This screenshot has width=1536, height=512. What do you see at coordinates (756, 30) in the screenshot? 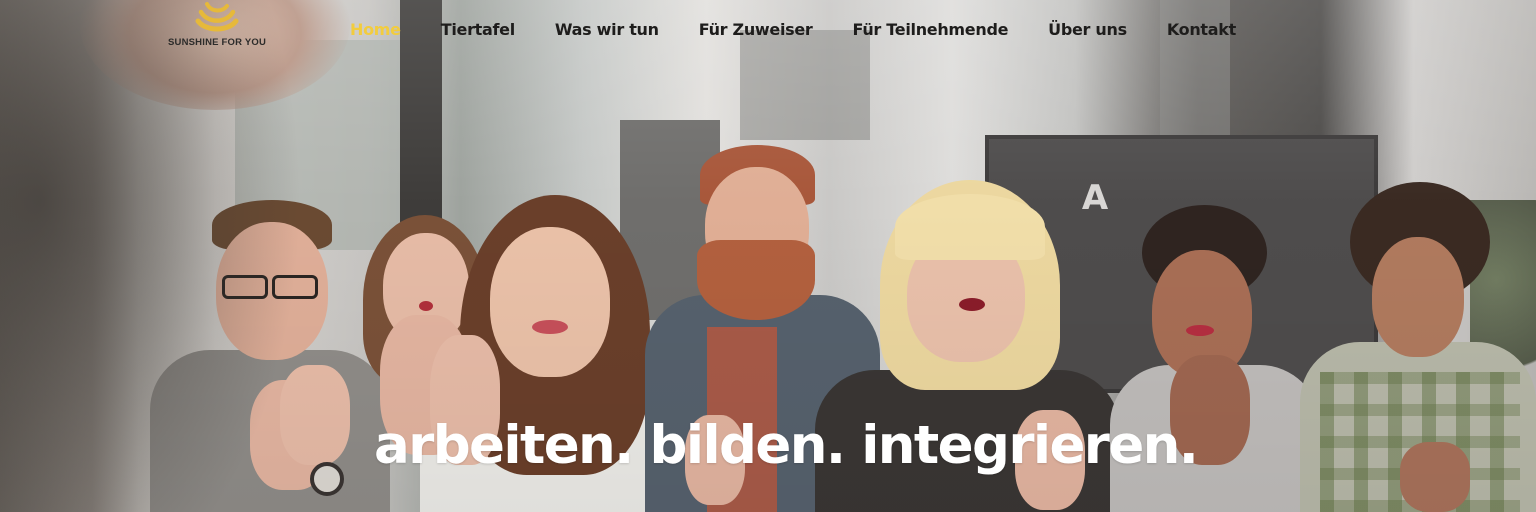
I see `nav-item-fuer-zuweiser: Für Zuweiser` at bounding box center [756, 30].